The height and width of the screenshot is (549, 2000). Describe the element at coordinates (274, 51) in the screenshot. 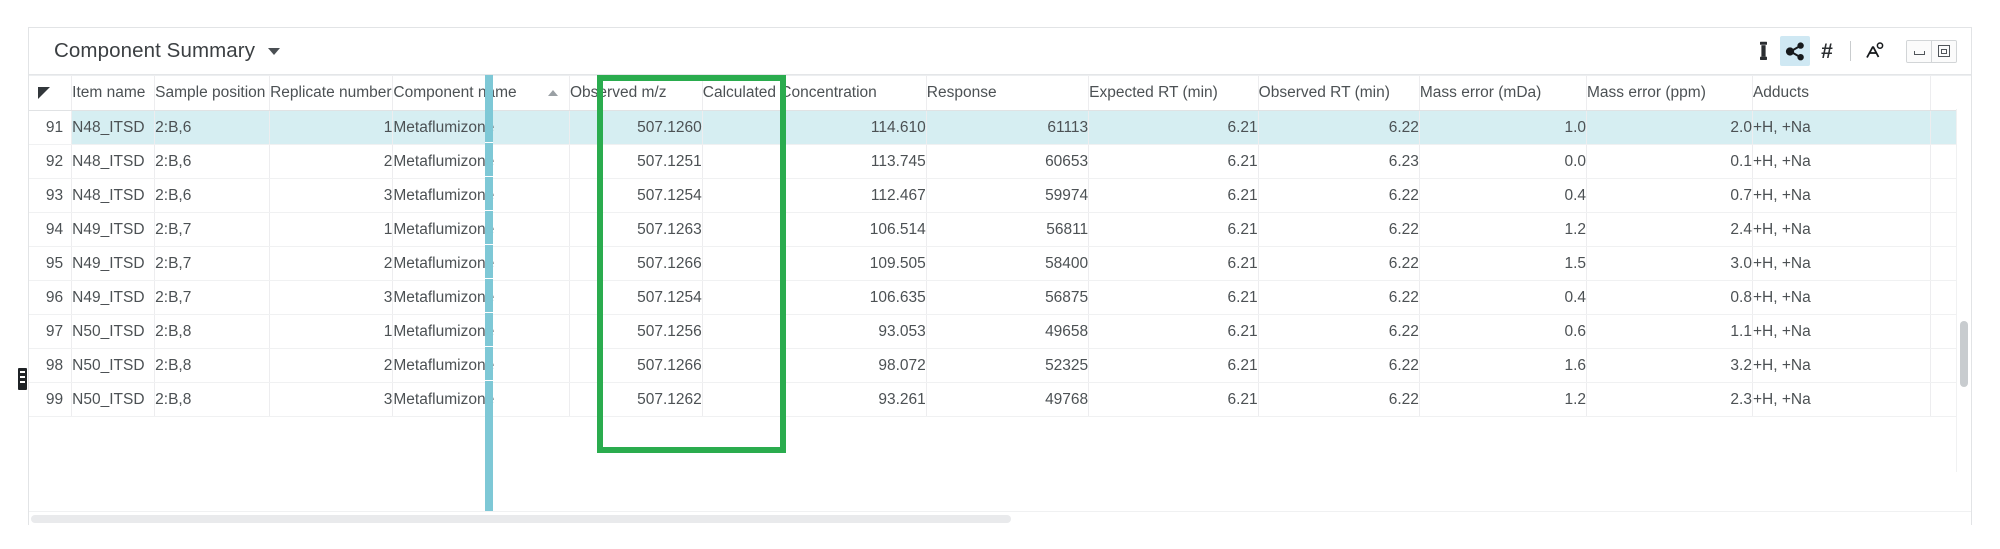

I see `chevron-down-icon` at that location.